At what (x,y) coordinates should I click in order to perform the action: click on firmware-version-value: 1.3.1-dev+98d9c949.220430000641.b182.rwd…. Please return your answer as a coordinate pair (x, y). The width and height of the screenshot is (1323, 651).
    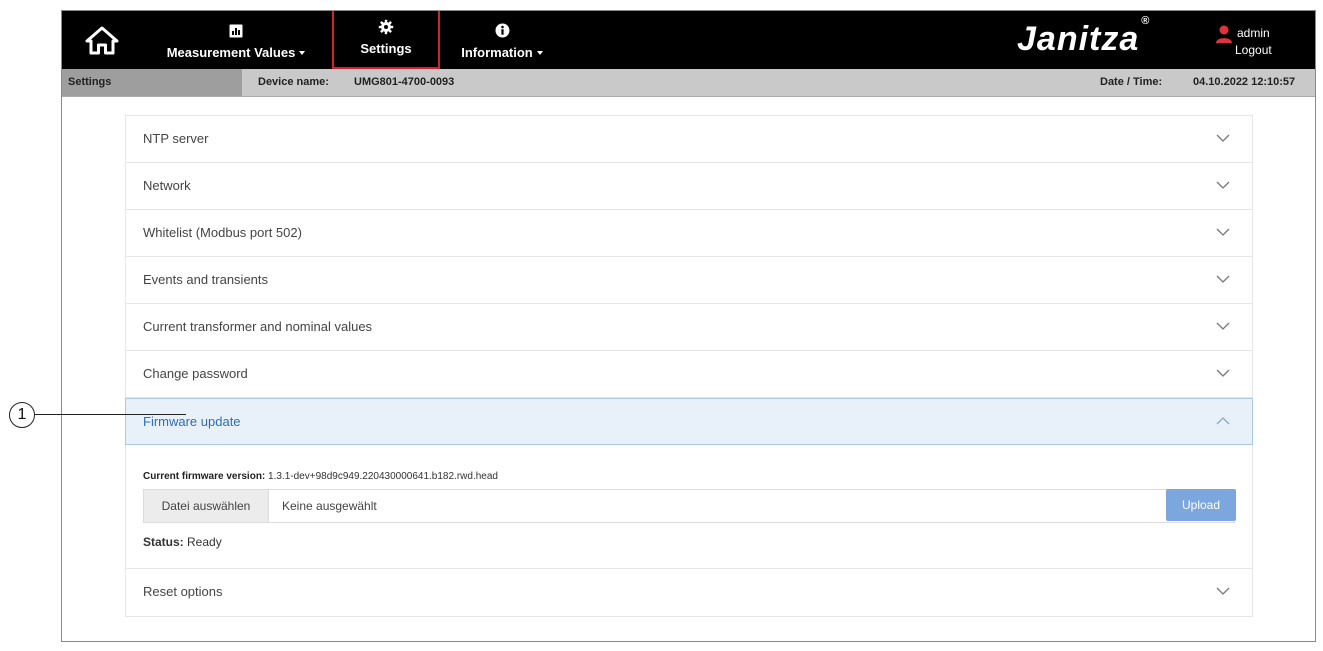
    Looking at the image, I should click on (383, 476).